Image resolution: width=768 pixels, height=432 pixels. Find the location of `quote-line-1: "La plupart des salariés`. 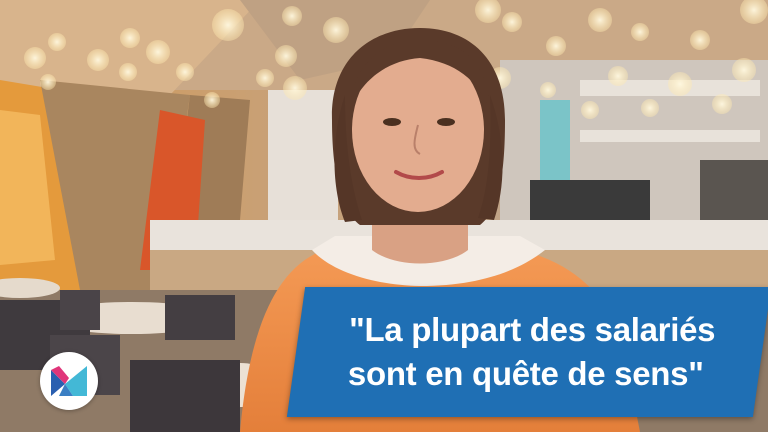

quote-line-1: "La plupart des salariés is located at coordinates (532, 329).